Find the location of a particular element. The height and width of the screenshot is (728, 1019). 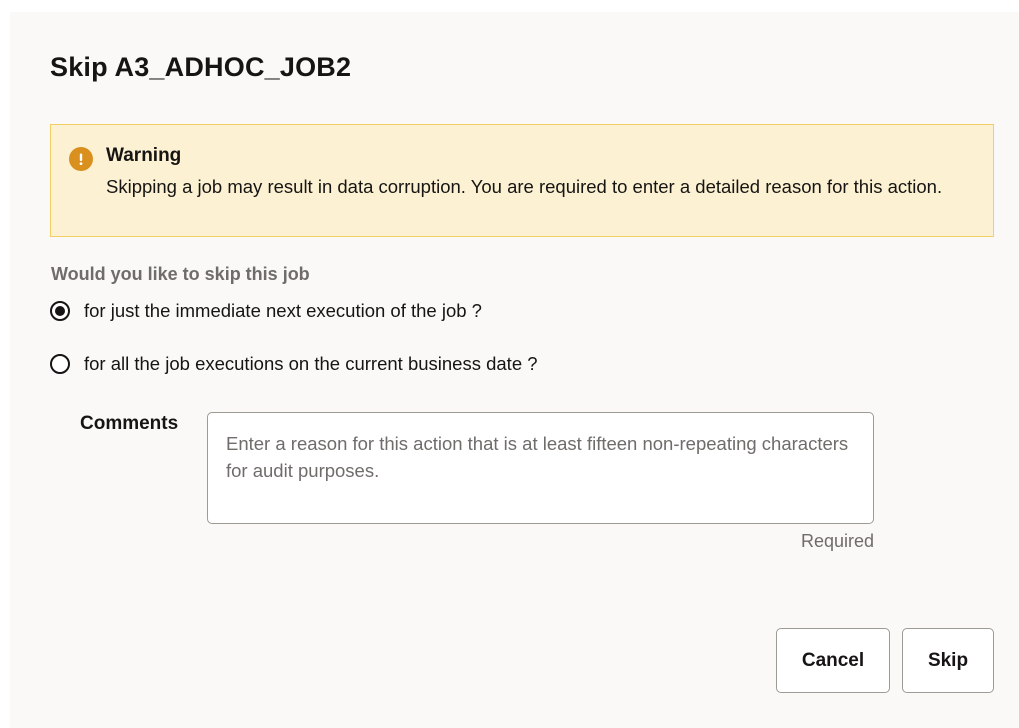

comments-textarea is located at coordinates (540, 468).